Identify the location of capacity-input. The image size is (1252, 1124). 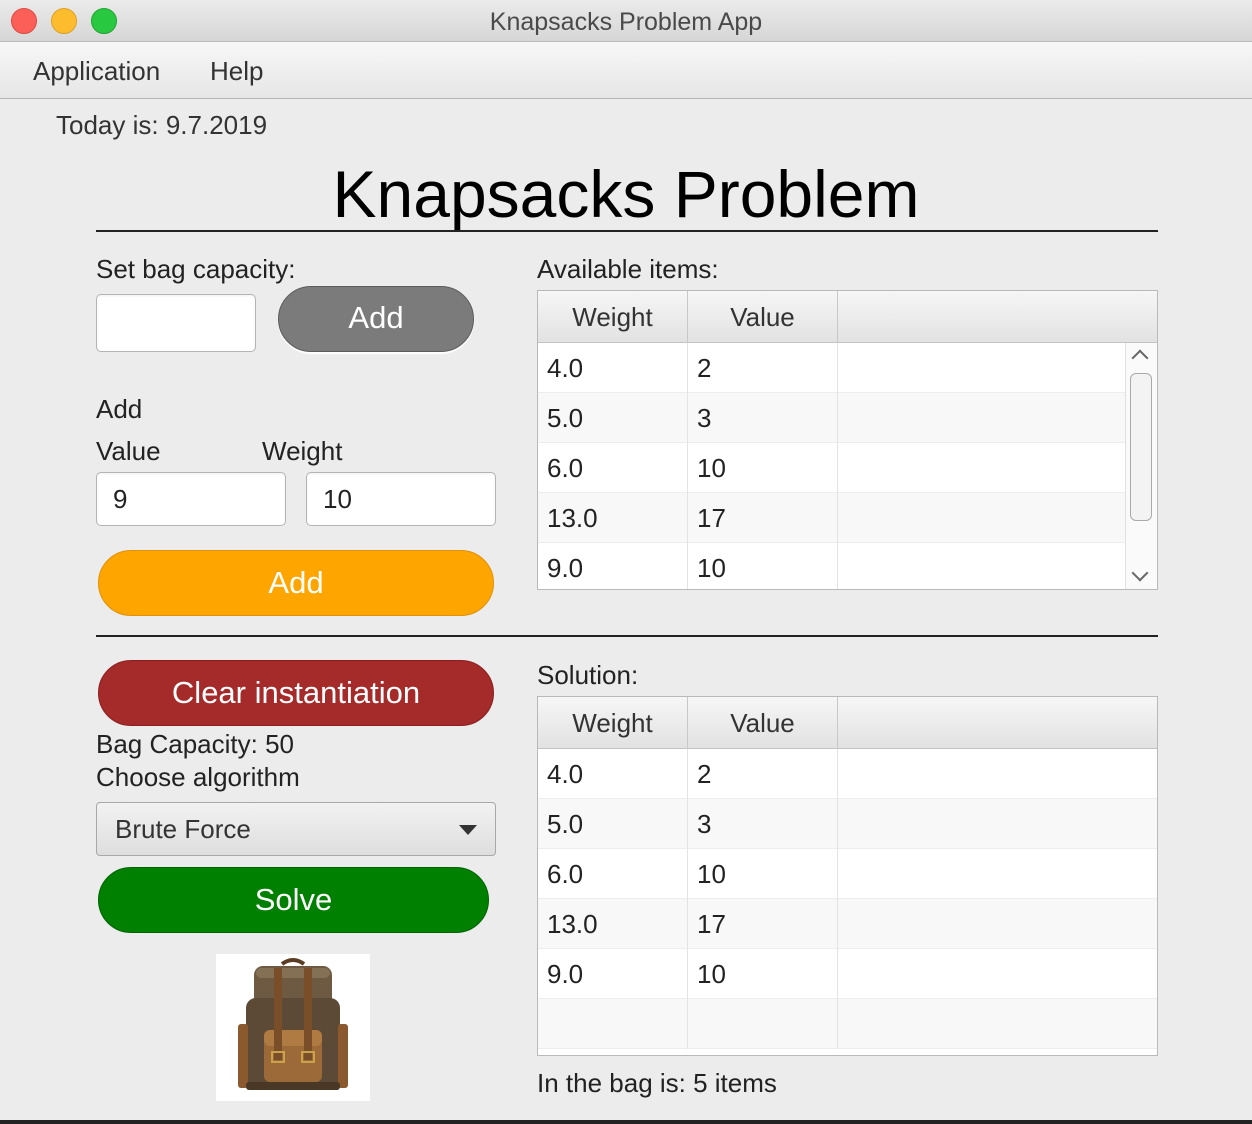
(176, 323).